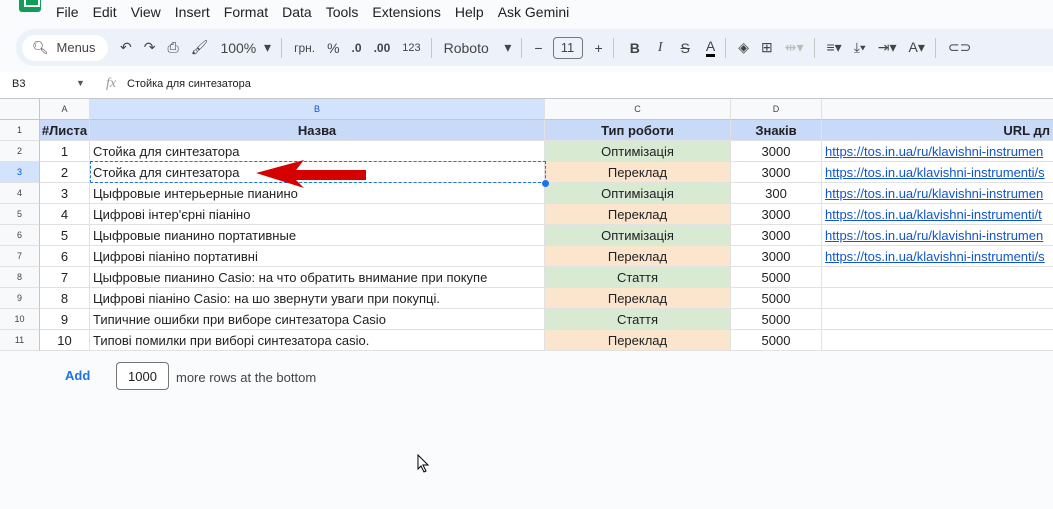  I want to click on increase-decimal-button: .00, so click(382, 48).